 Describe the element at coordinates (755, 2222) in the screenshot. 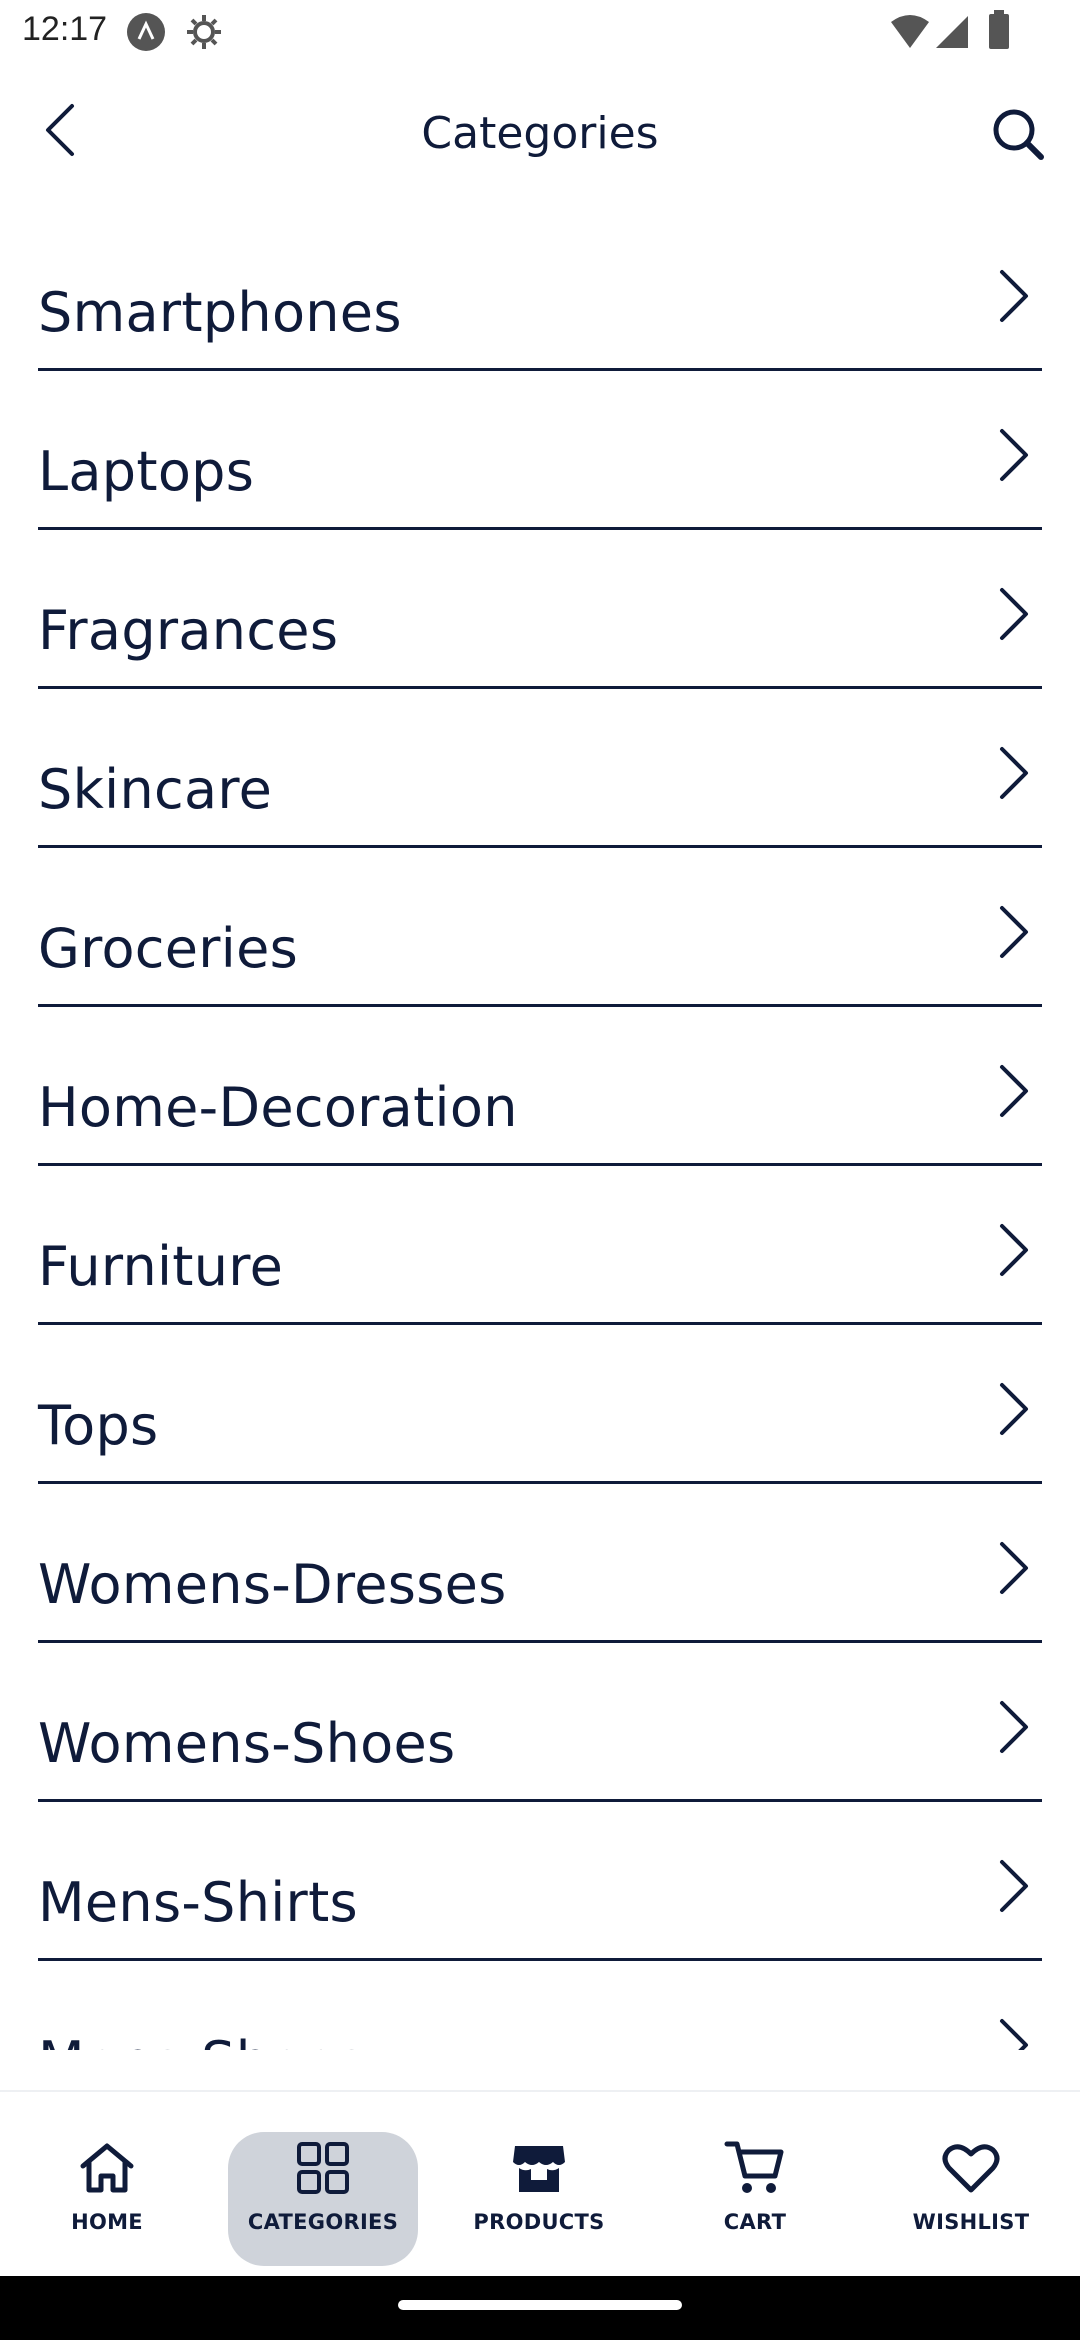

I see `nav-label: CART` at that location.